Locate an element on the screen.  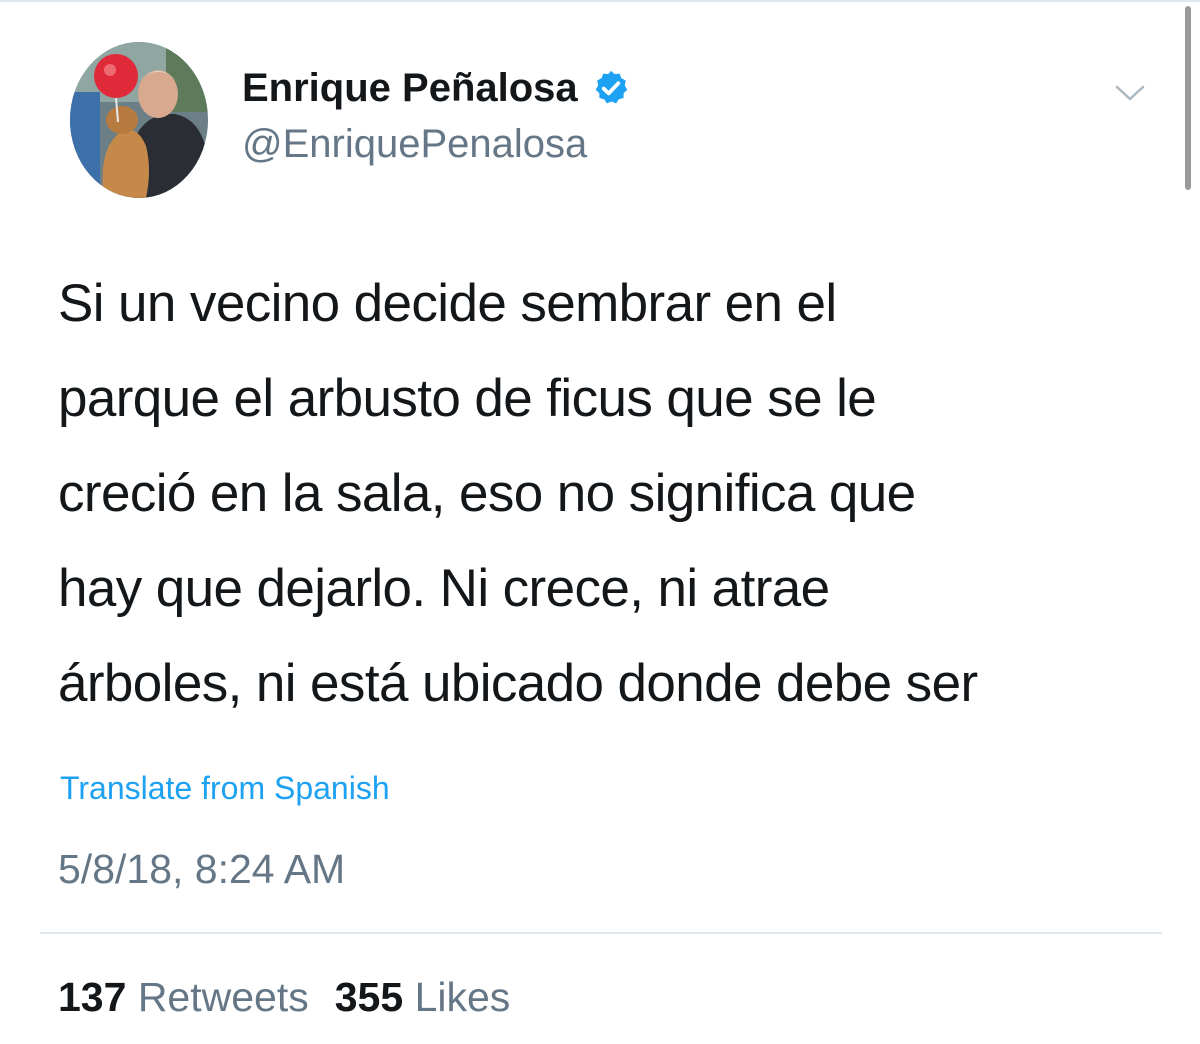
tweet-text-line: creció en la sala, eso no significa que is located at coordinates (487, 493).